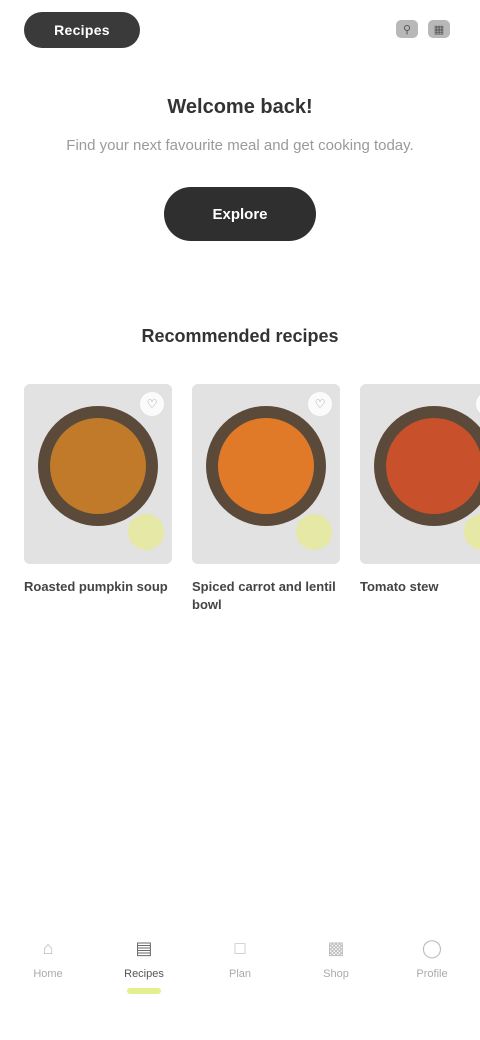 The image size is (480, 1040). What do you see at coordinates (240, 32) in the screenshot?
I see `top-bar: Recipes ⚲ ▦` at bounding box center [240, 32].